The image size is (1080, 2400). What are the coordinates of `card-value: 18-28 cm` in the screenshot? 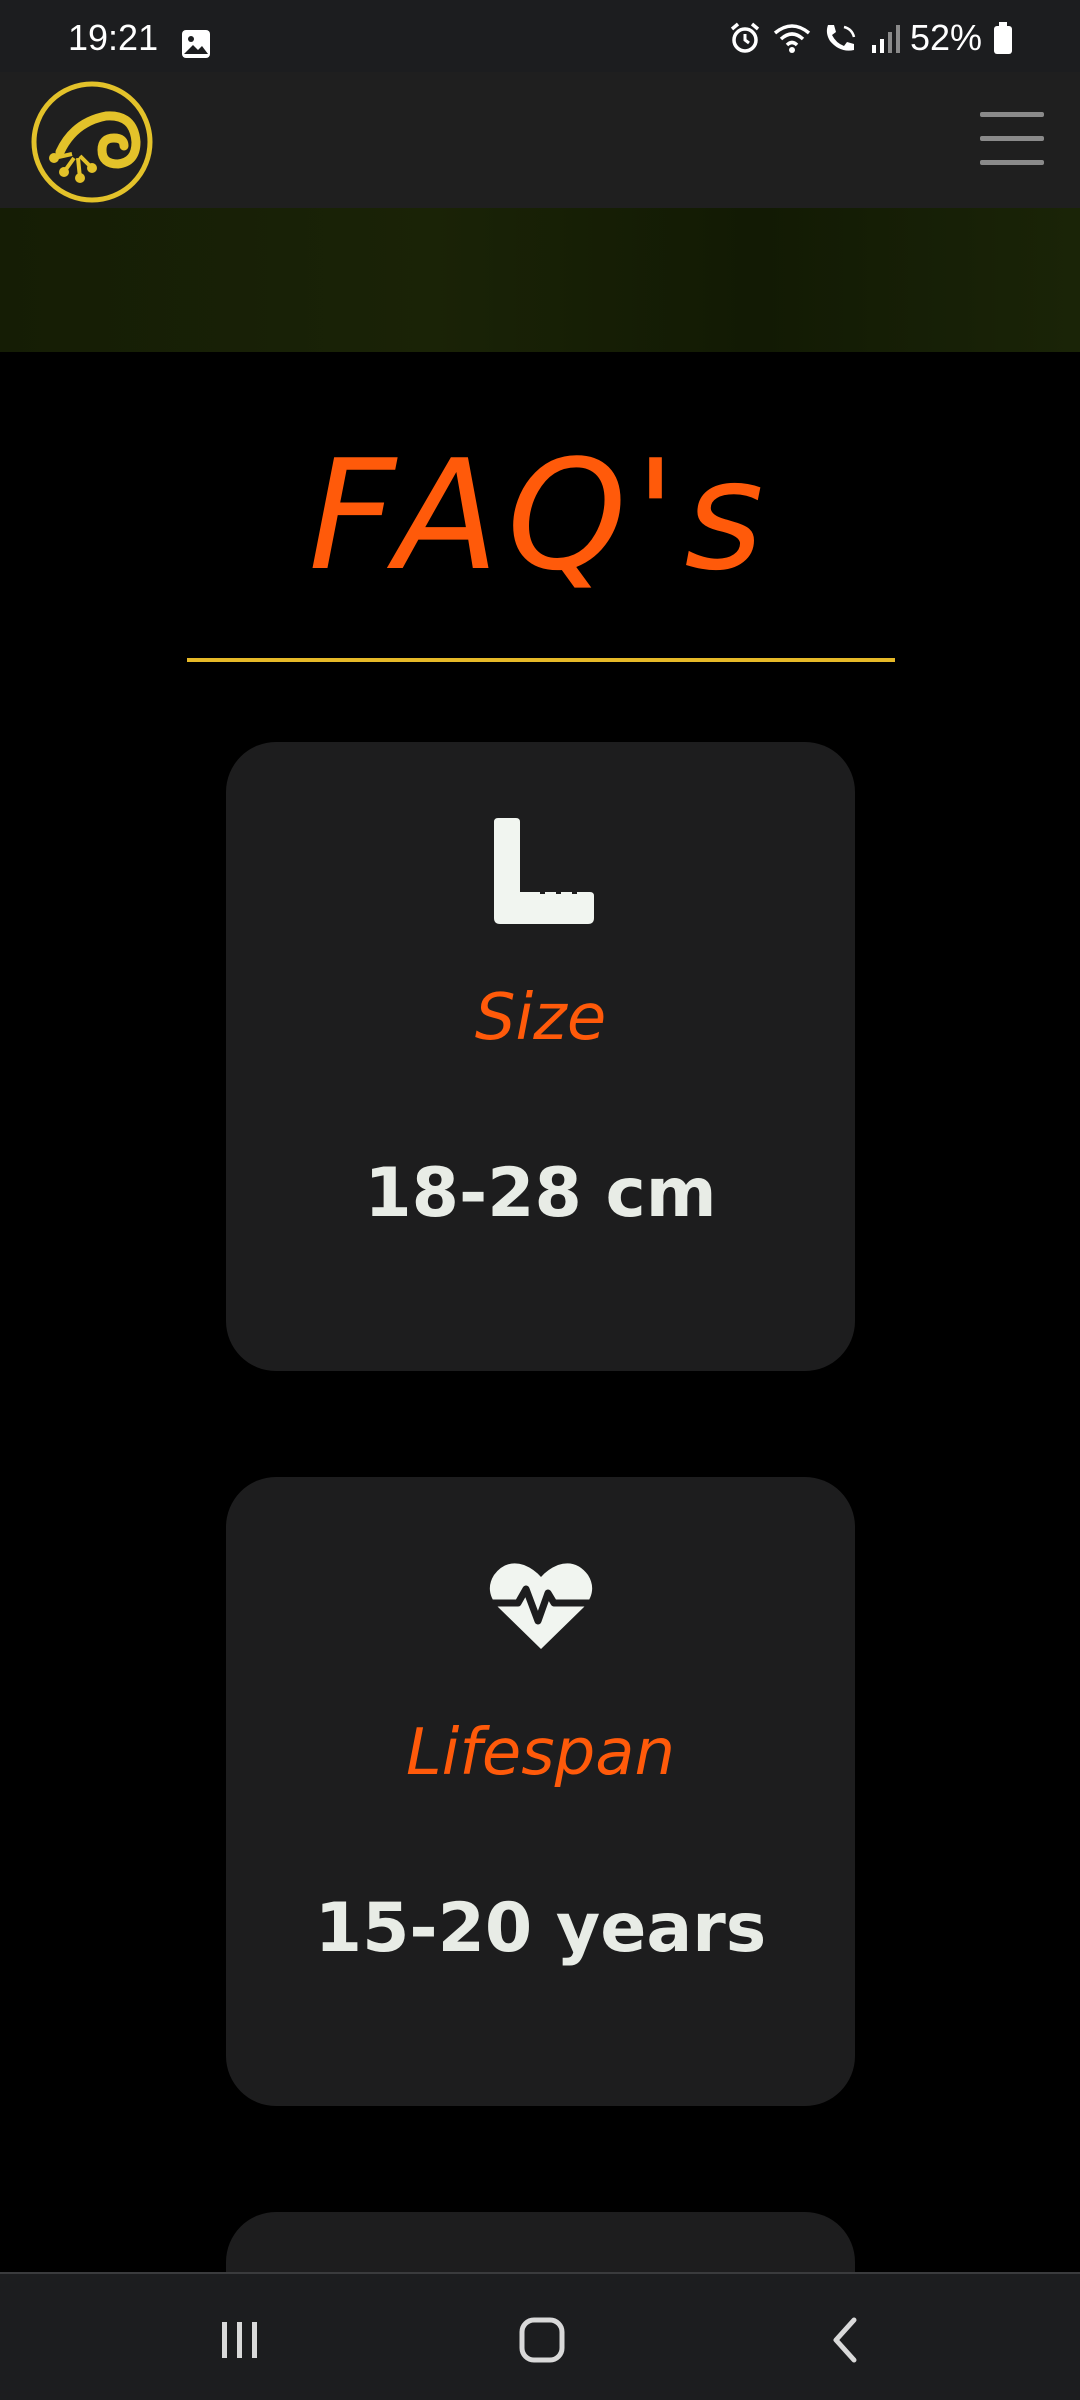 It's located at (540, 1193).